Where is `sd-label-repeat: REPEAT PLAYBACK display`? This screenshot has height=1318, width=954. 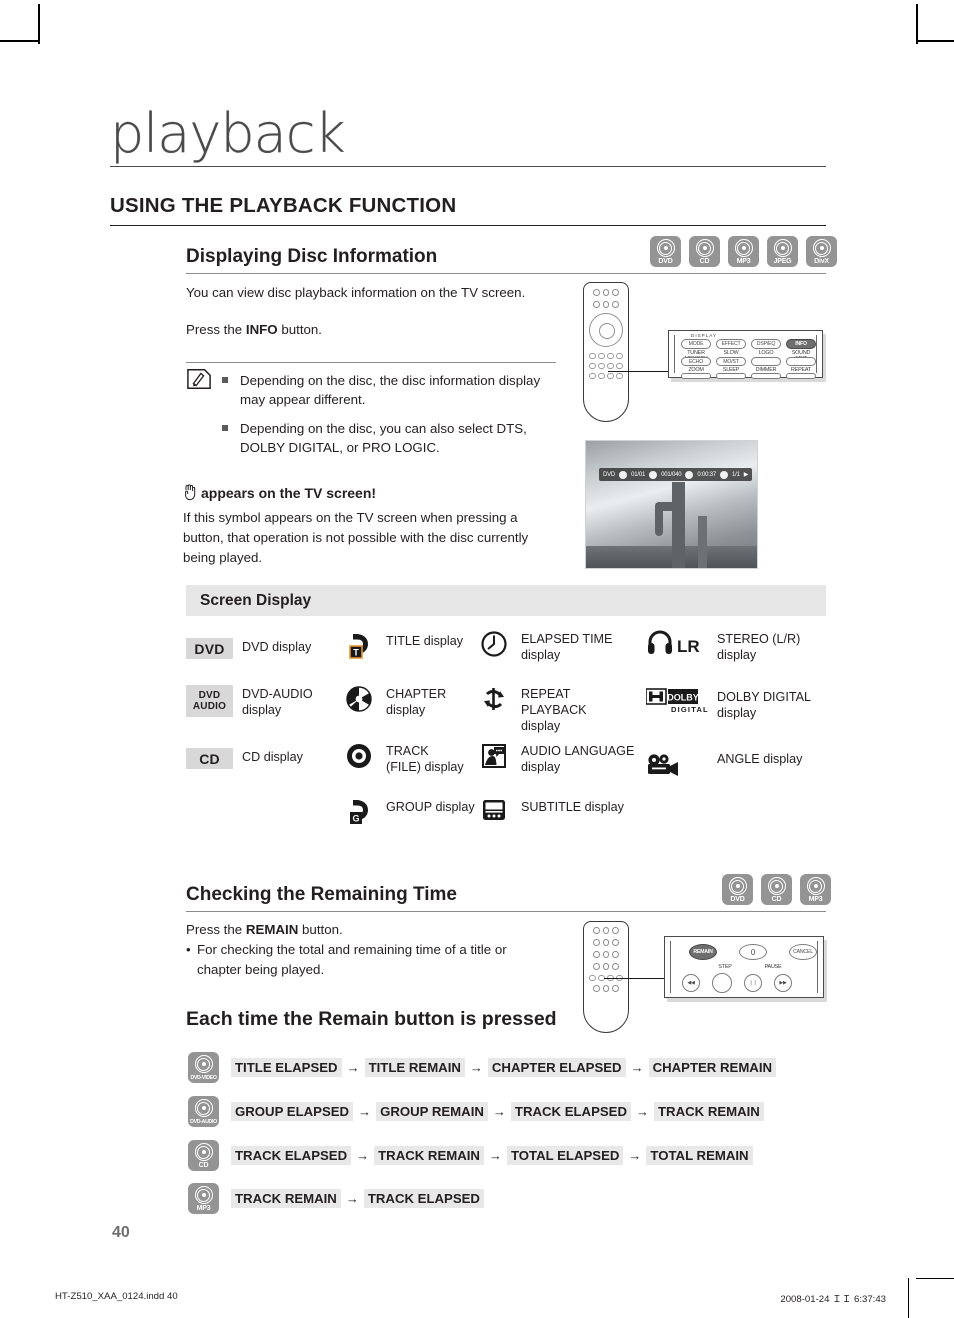
sd-label-repeat: REPEAT PLAYBACK display is located at coordinates (554, 710).